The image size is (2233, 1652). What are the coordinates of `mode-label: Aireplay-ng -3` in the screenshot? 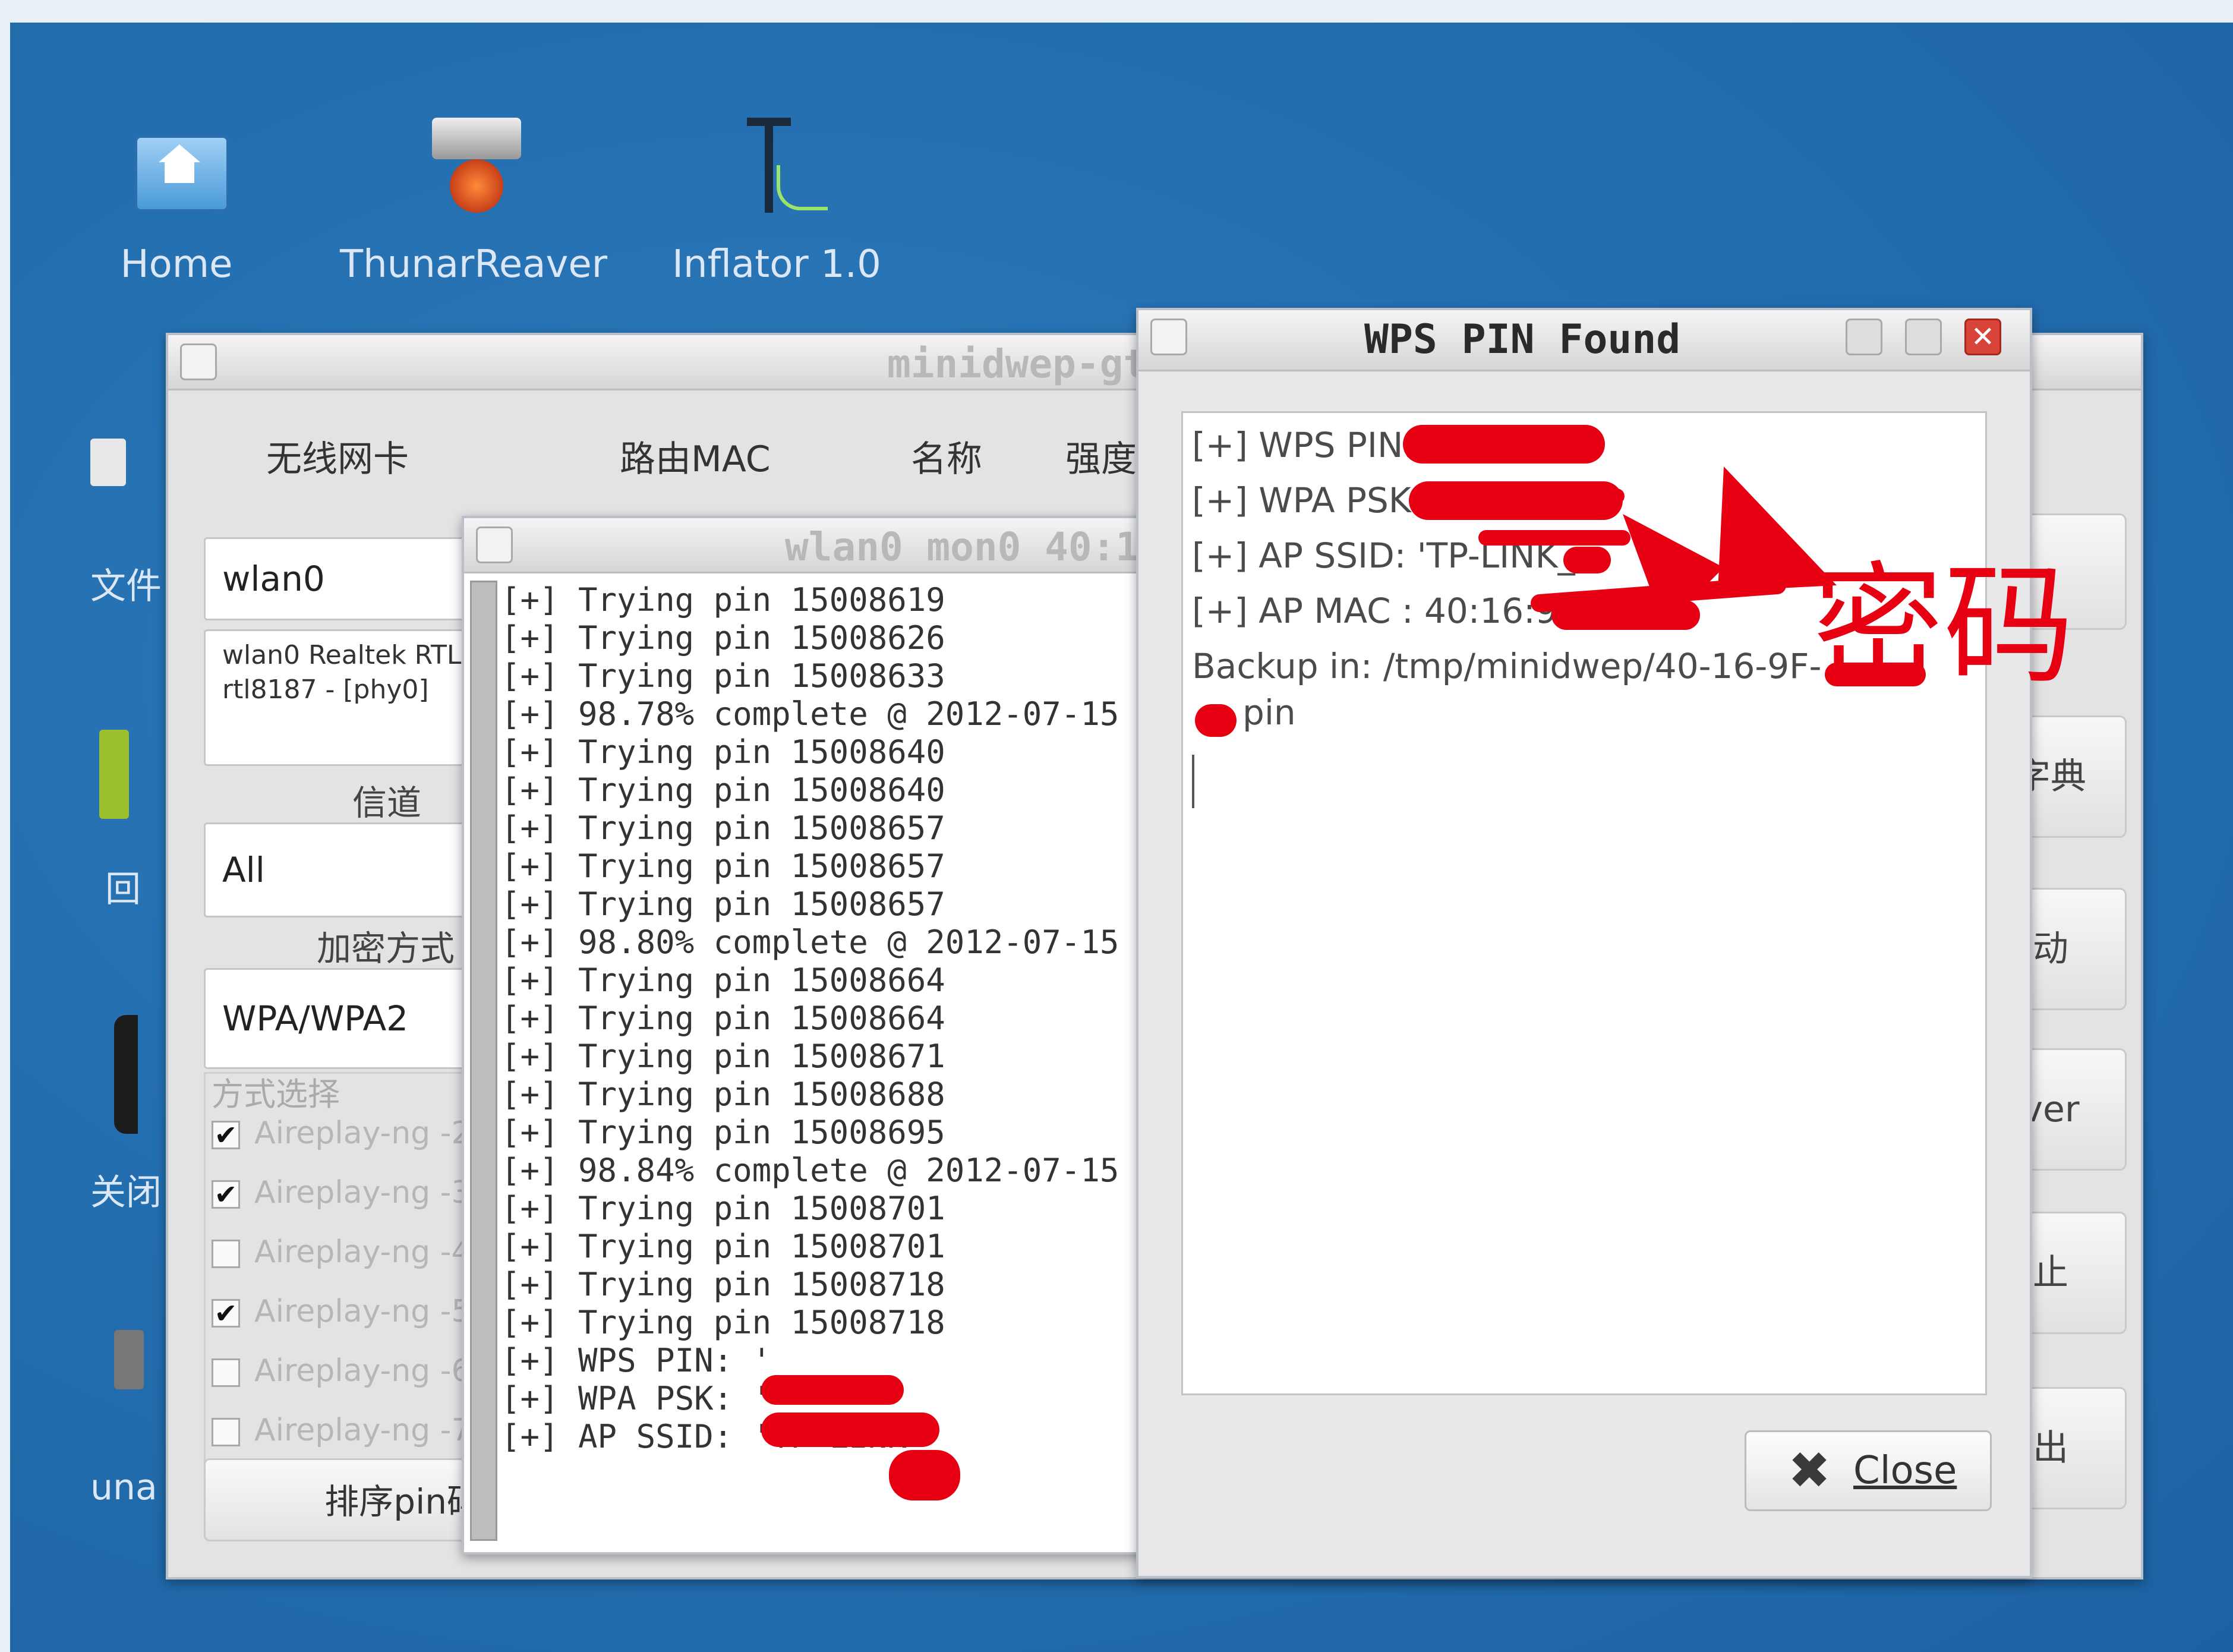 It's located at (362, 1193).